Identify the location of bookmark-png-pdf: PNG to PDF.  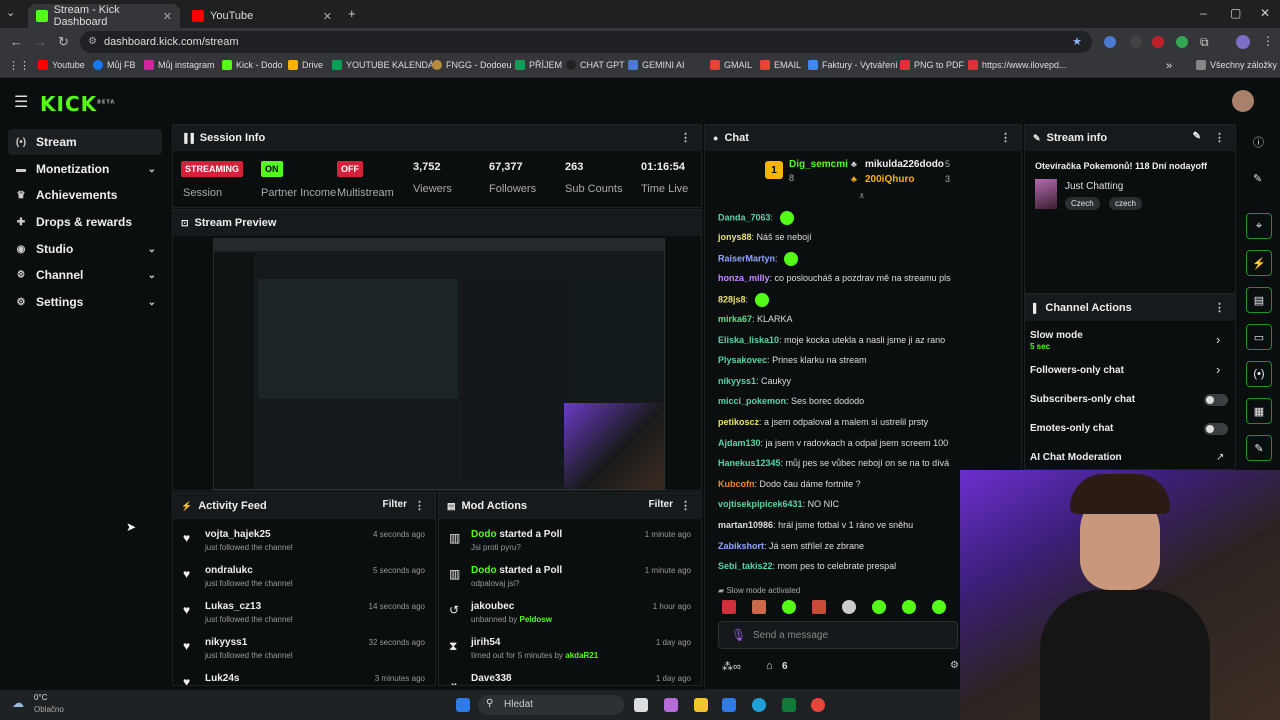
(932, 65).